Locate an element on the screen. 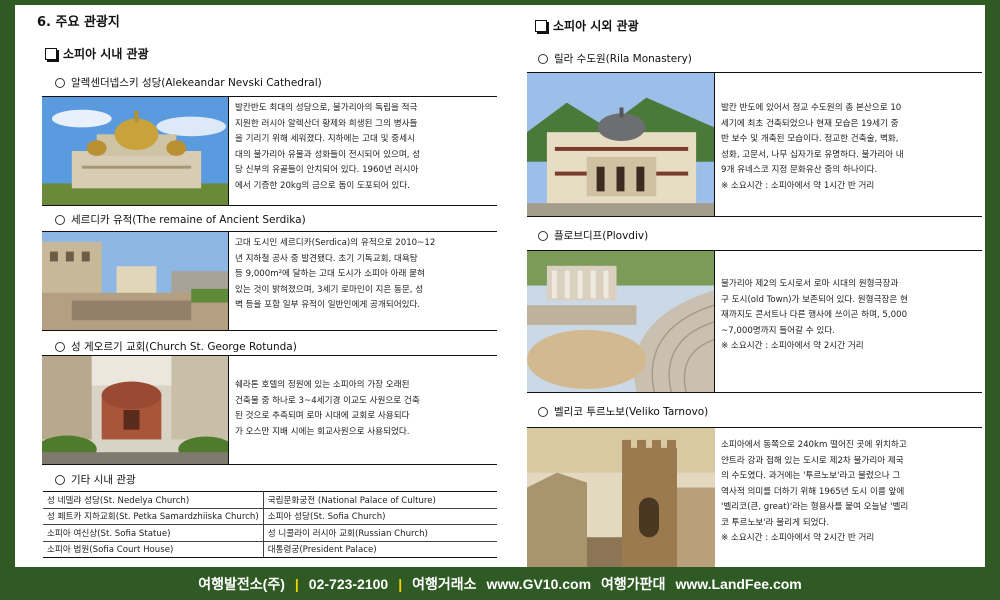 The height and width of the screenshot is (600, 1000). text-line: 얀트라 강과 접해 있는 도시로 제2차 불가리아 제국 is located at coordinates (812, 460).